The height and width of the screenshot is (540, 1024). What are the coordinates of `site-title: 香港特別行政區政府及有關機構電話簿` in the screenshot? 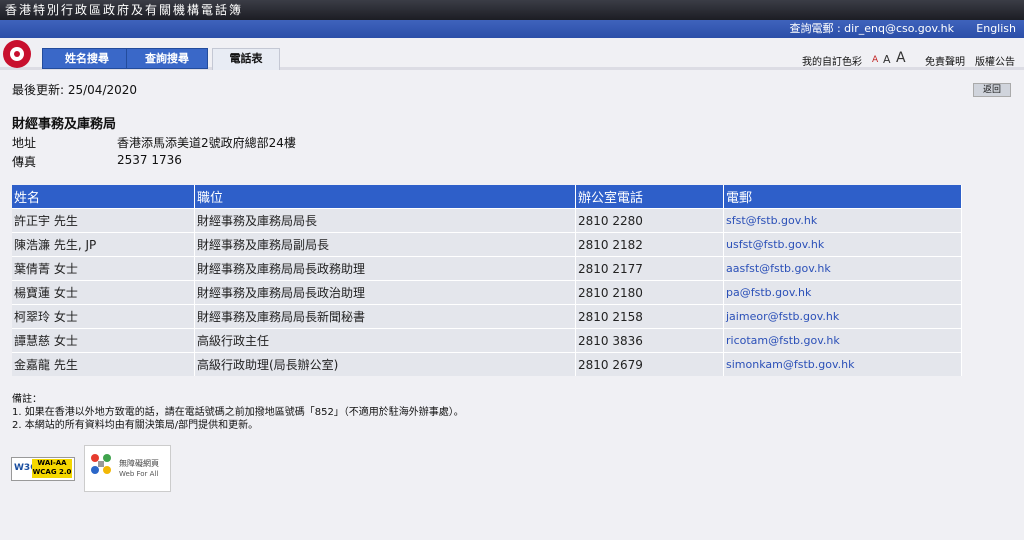 It's located at (124, 10).